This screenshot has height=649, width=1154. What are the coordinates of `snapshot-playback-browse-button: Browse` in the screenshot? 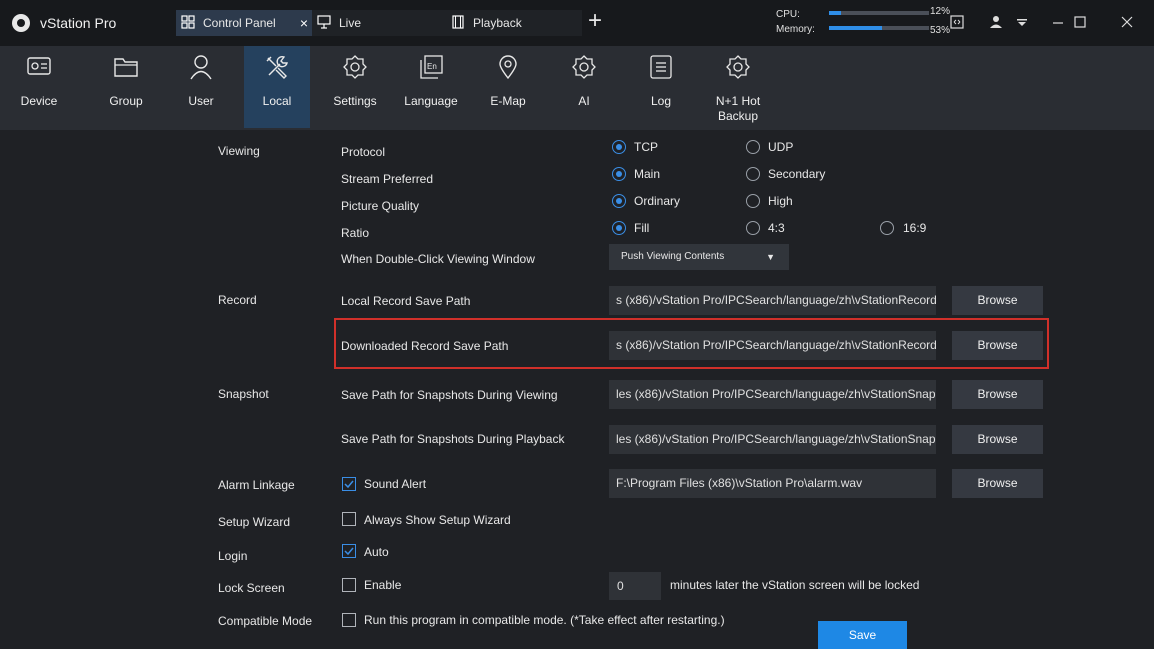 It's located at (997, 439).